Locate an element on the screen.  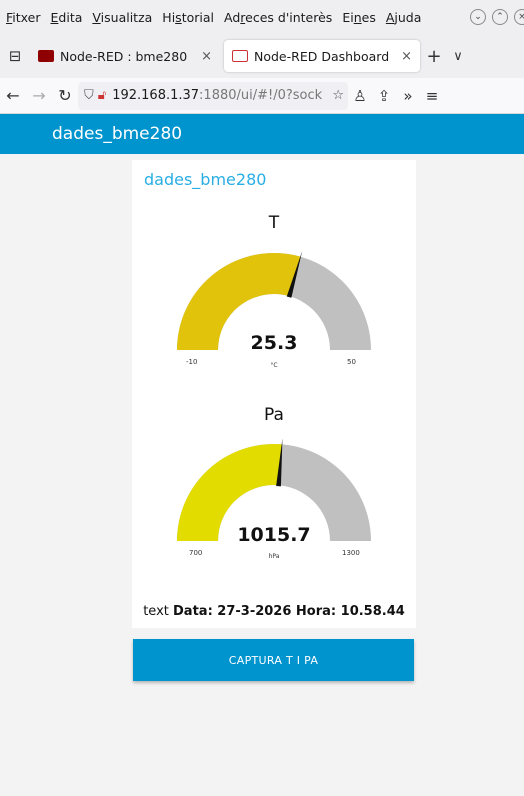
reload-icon: ↻ is located at coordinates (65, 95).